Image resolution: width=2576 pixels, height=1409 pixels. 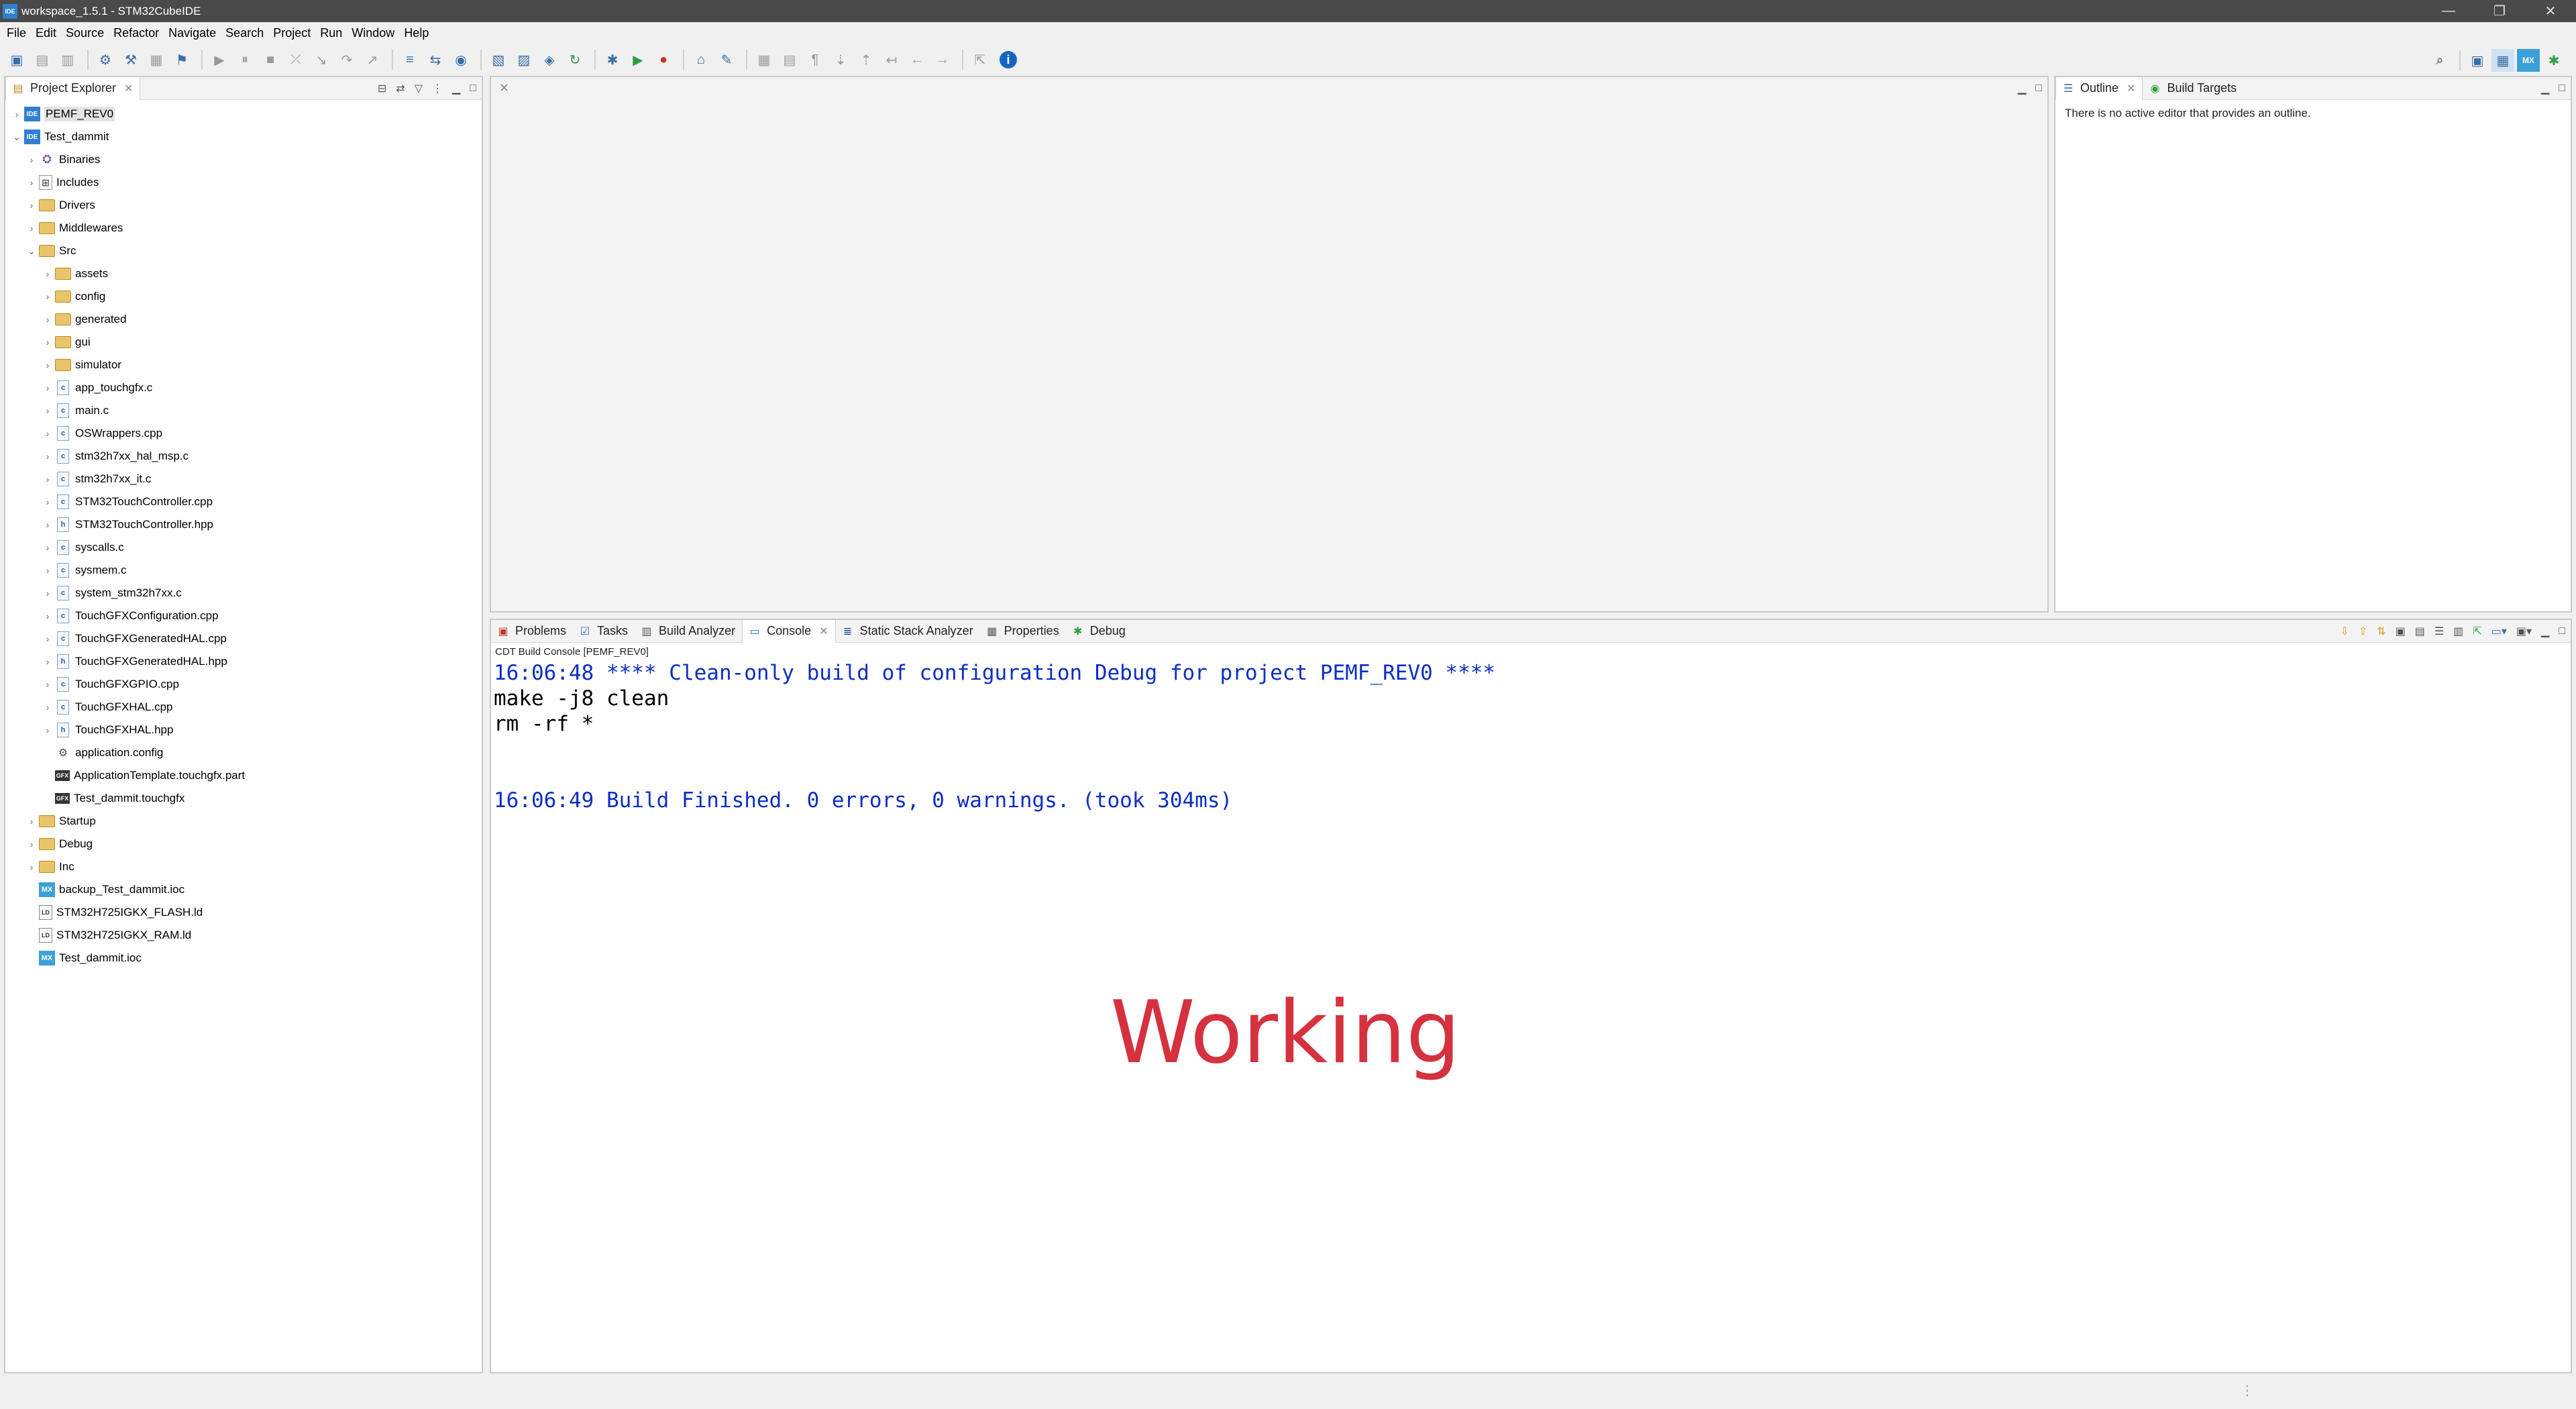 What do you see at coordinates (295, 59) in the screenshot?
I see `disconnect-icon: ⤫` at bounding box center [295, 59].